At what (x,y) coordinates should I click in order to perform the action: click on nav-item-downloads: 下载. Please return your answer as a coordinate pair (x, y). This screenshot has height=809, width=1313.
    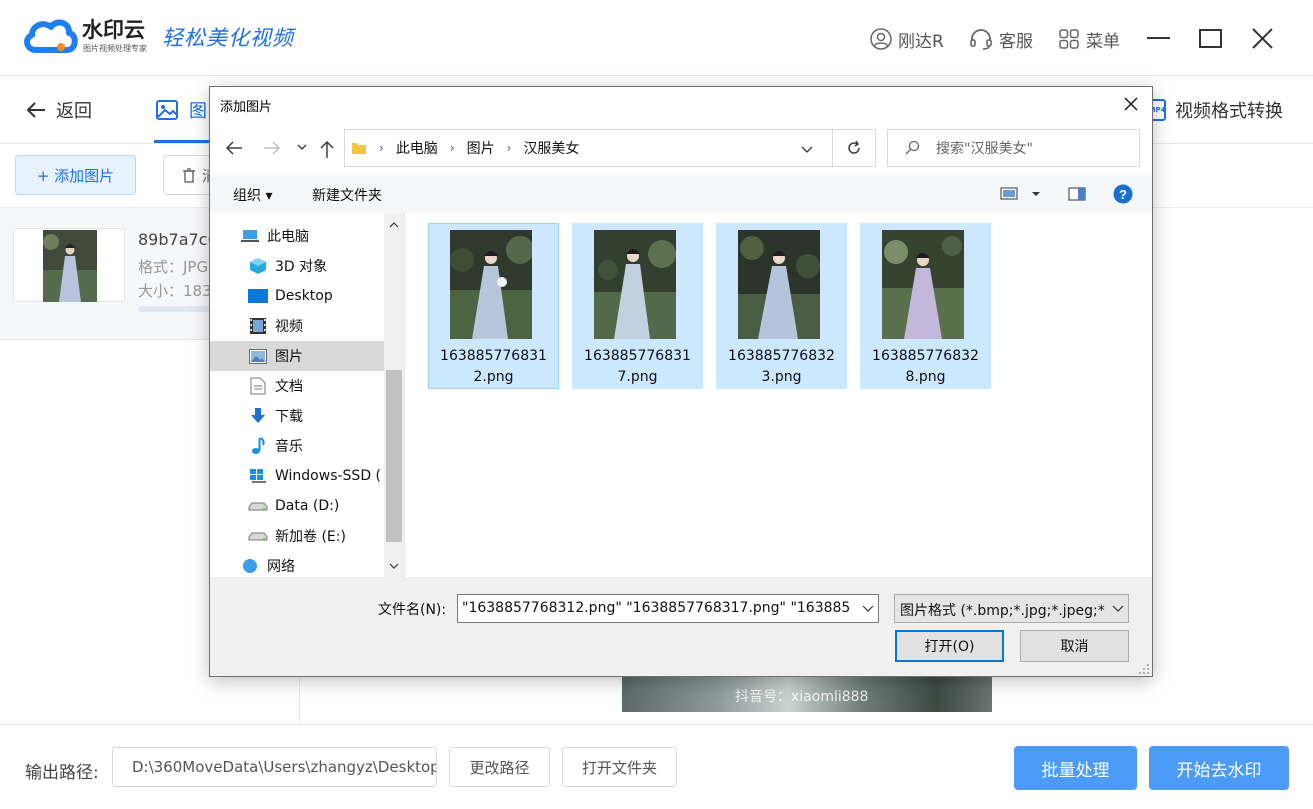
    Looking at the image, I should click on (297, 416).